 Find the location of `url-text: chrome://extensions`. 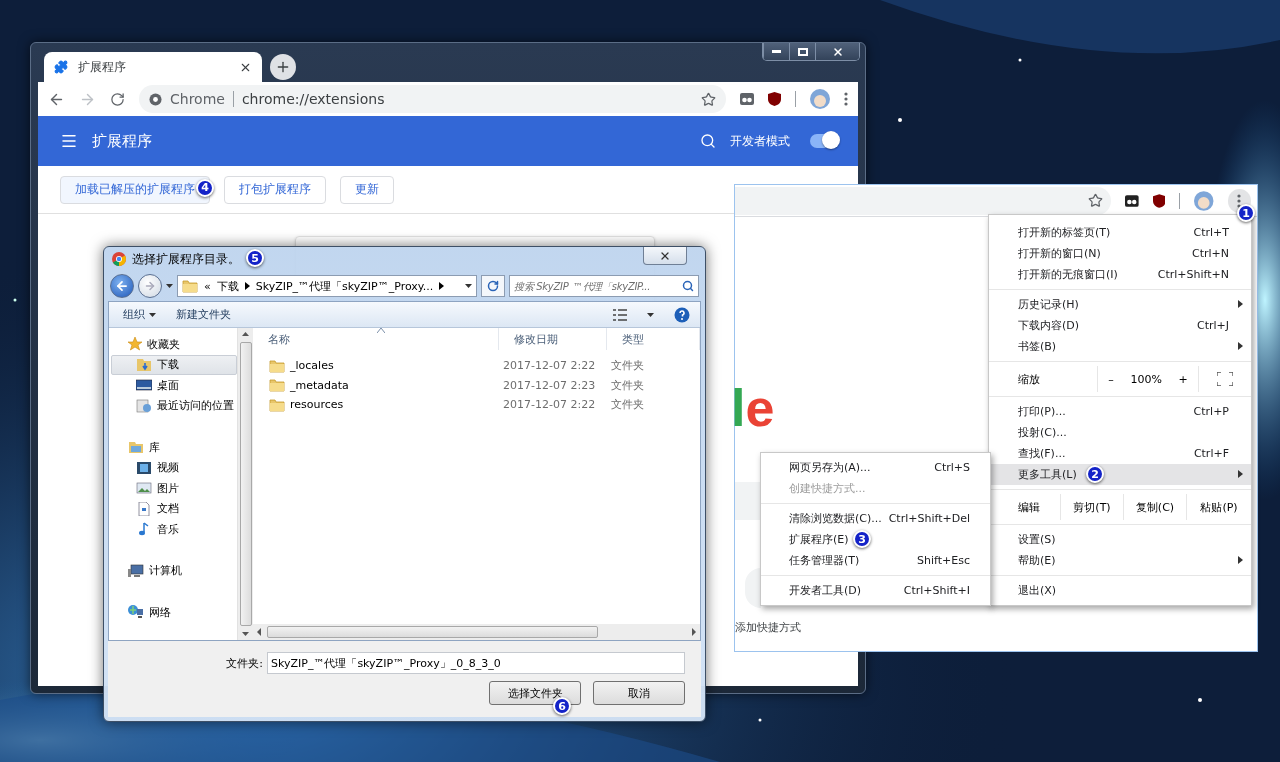

url-text: chrome://extensions is located at coordinates (313, 99).